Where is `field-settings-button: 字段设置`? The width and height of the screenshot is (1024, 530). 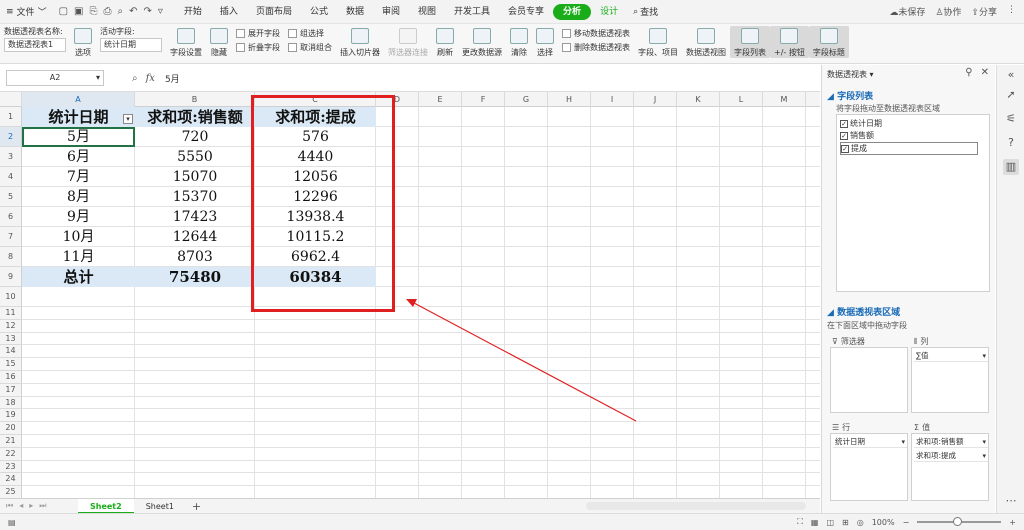
field-settings-button: 字段设置 is located at coordinates (186, 42).